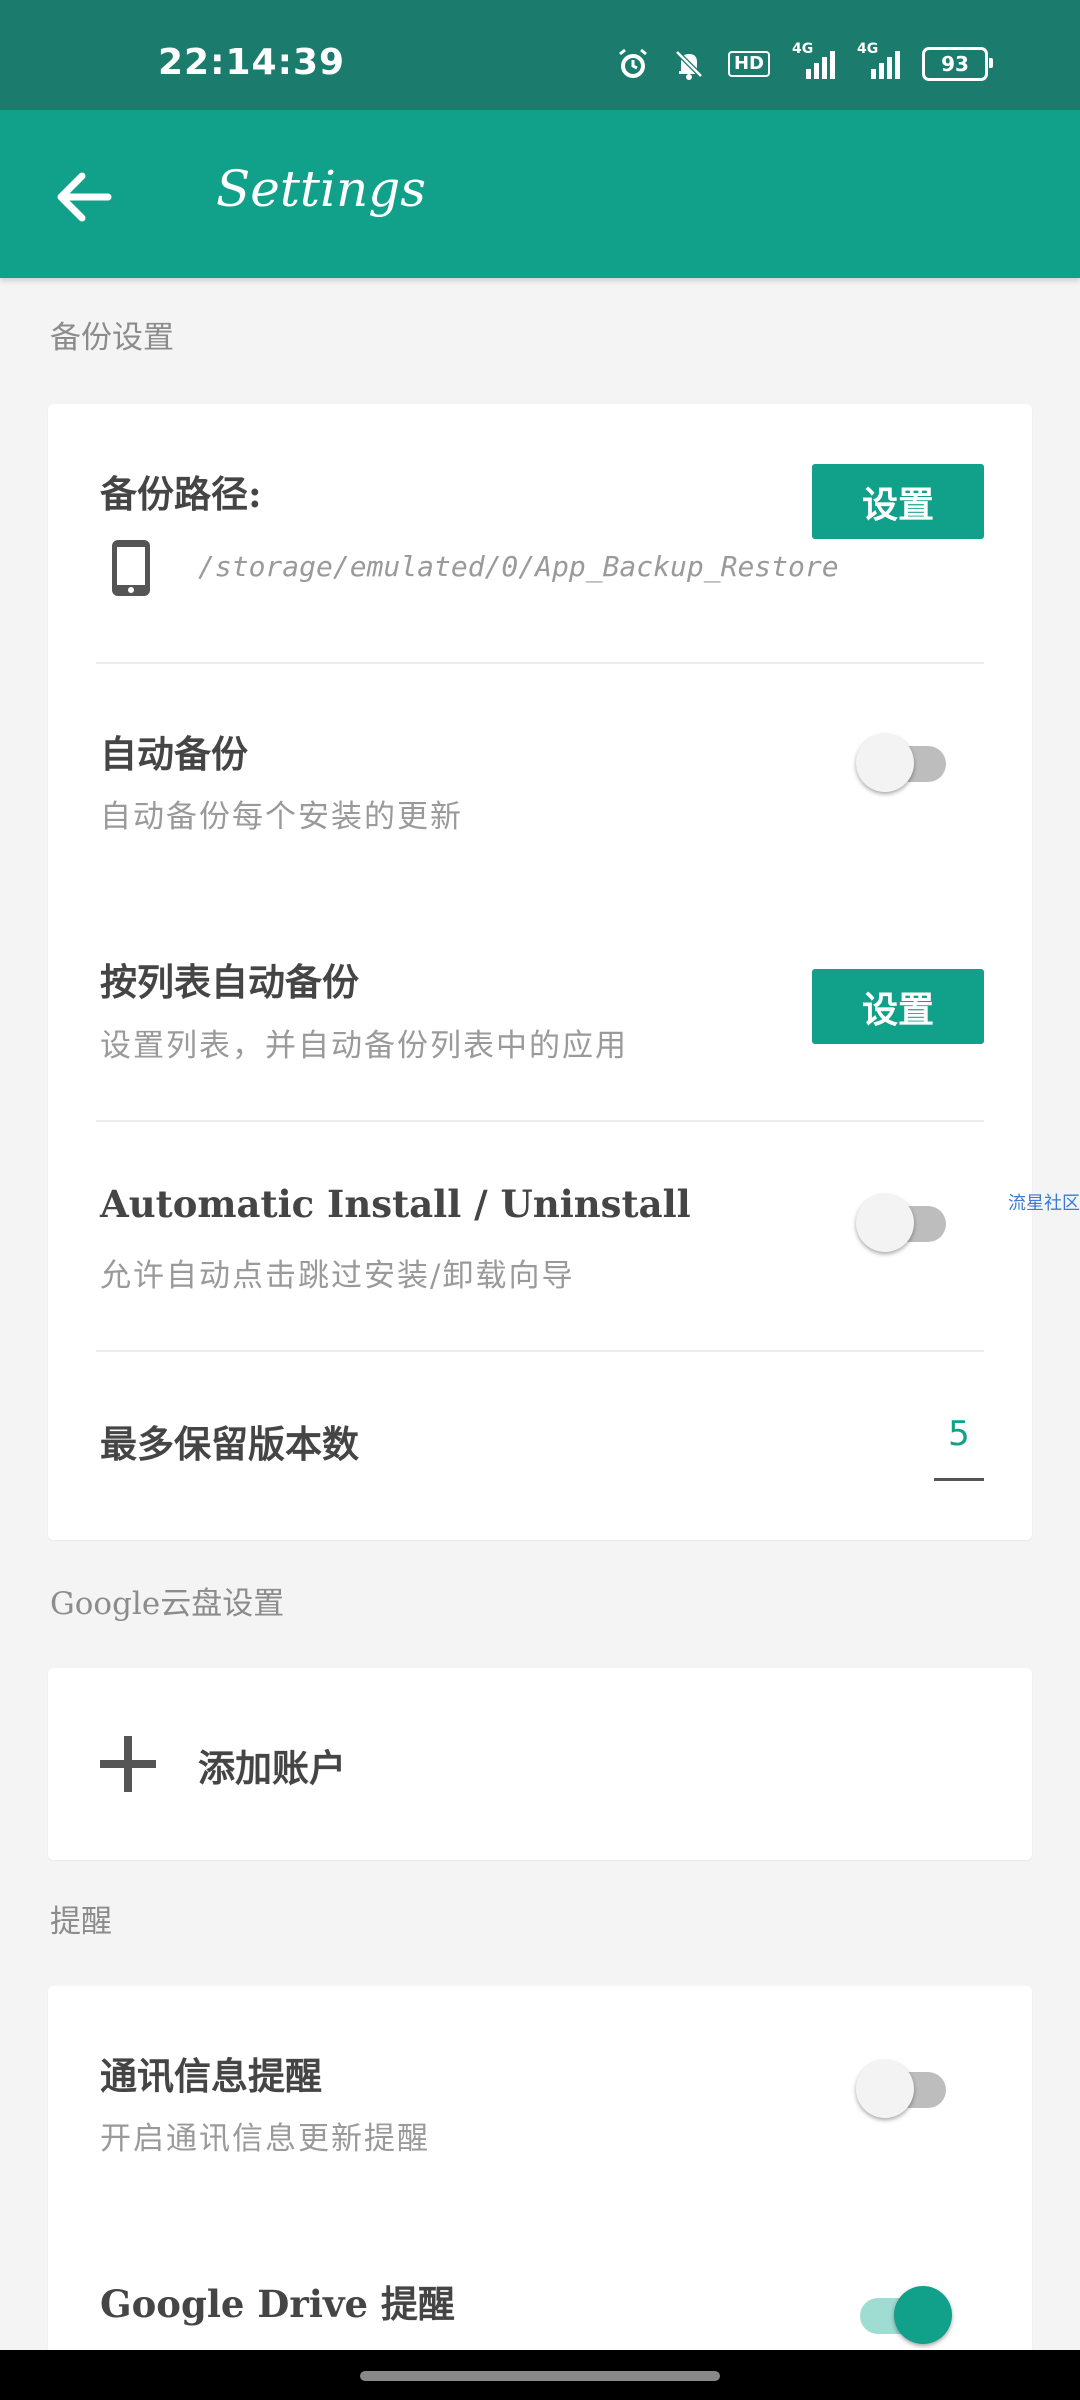 This screenshot has width=1080, height=2400. I want to click on hd-label: HD, so click(748, 64).